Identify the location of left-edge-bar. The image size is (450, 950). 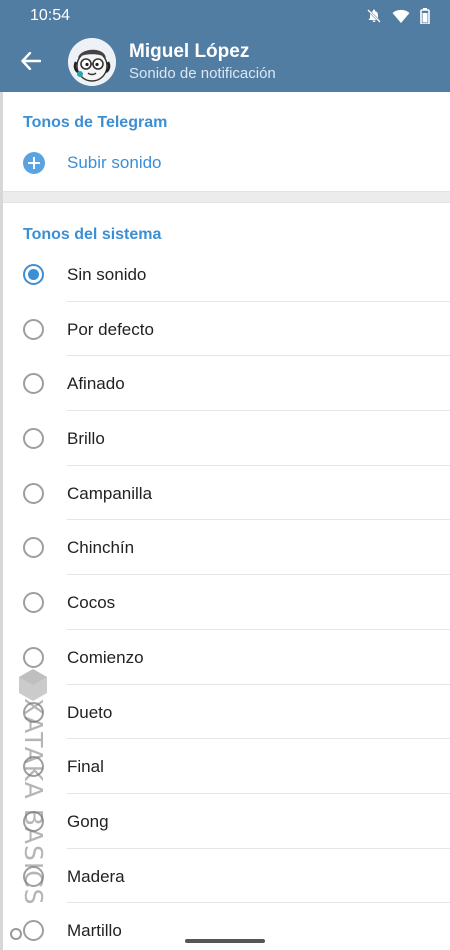
(1, 521).